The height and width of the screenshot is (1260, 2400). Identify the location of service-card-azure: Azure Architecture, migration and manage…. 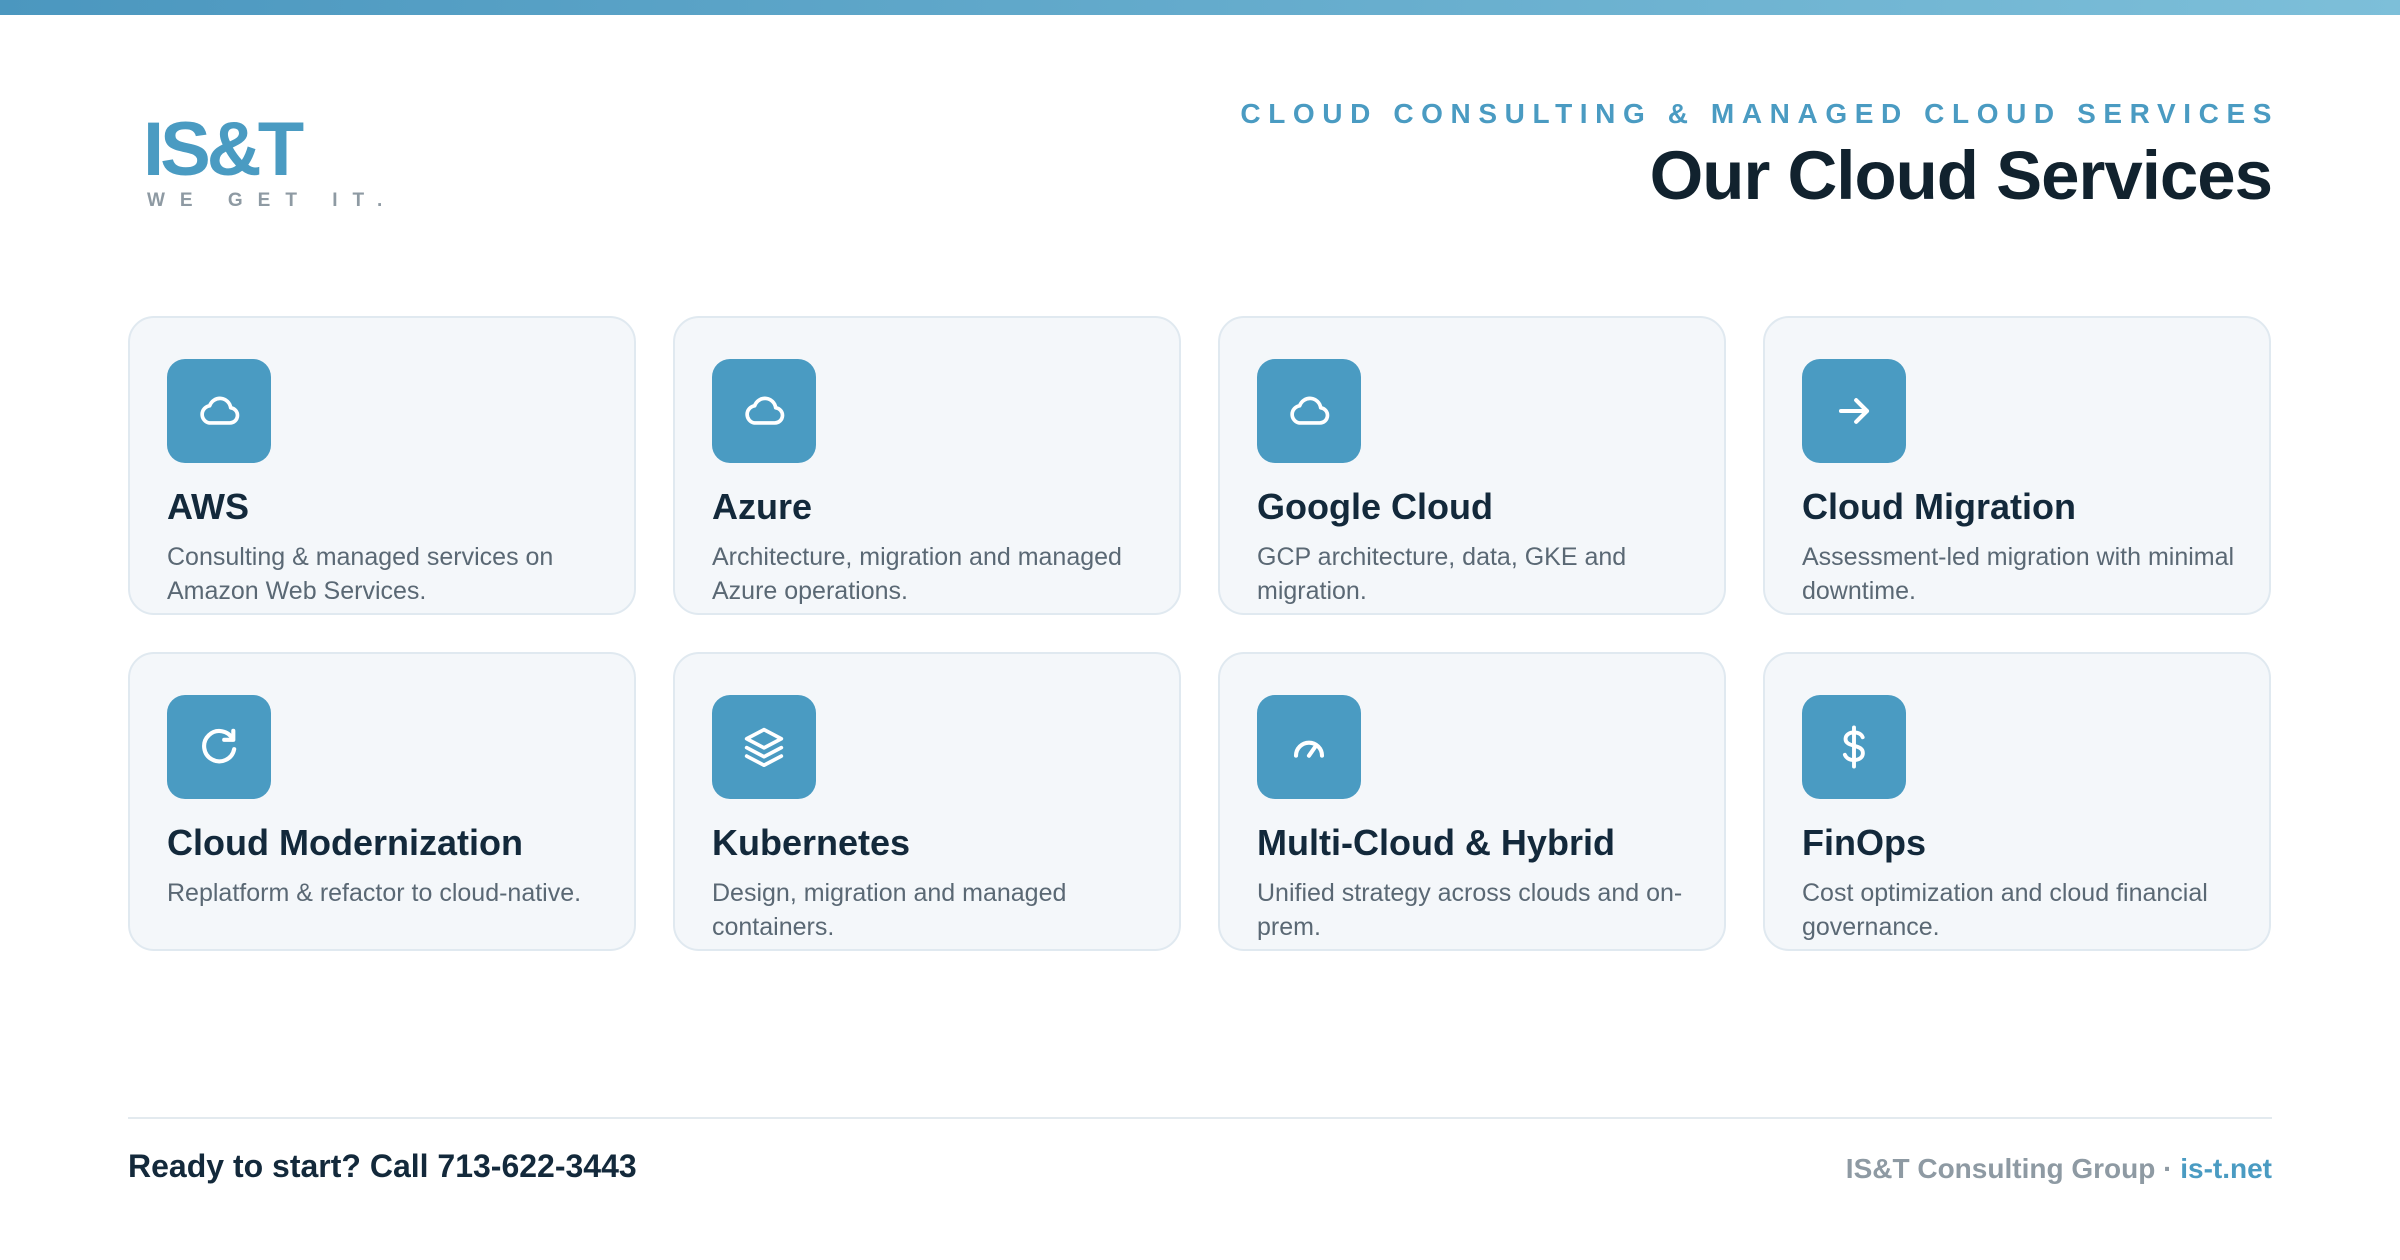
(927, 465).